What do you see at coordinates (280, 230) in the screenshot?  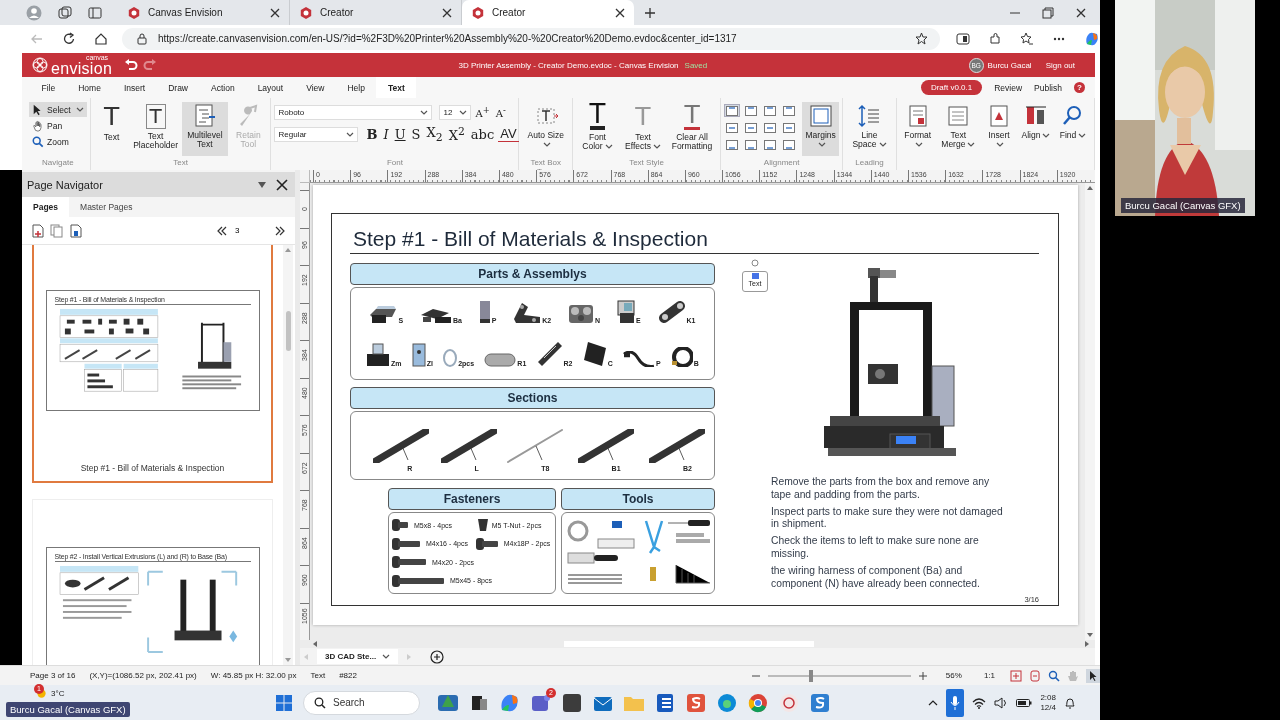 I see `next-page-icon` at bounding box center [280, 230].